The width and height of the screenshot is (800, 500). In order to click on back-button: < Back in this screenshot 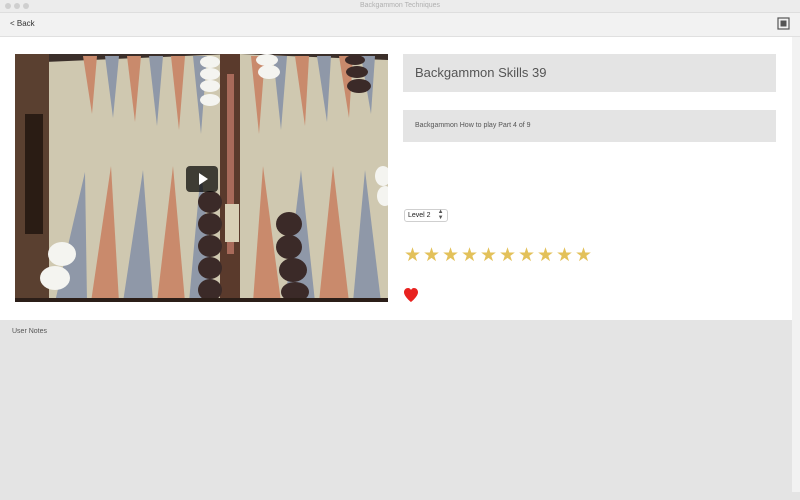, I will do `click(22, 23)`.